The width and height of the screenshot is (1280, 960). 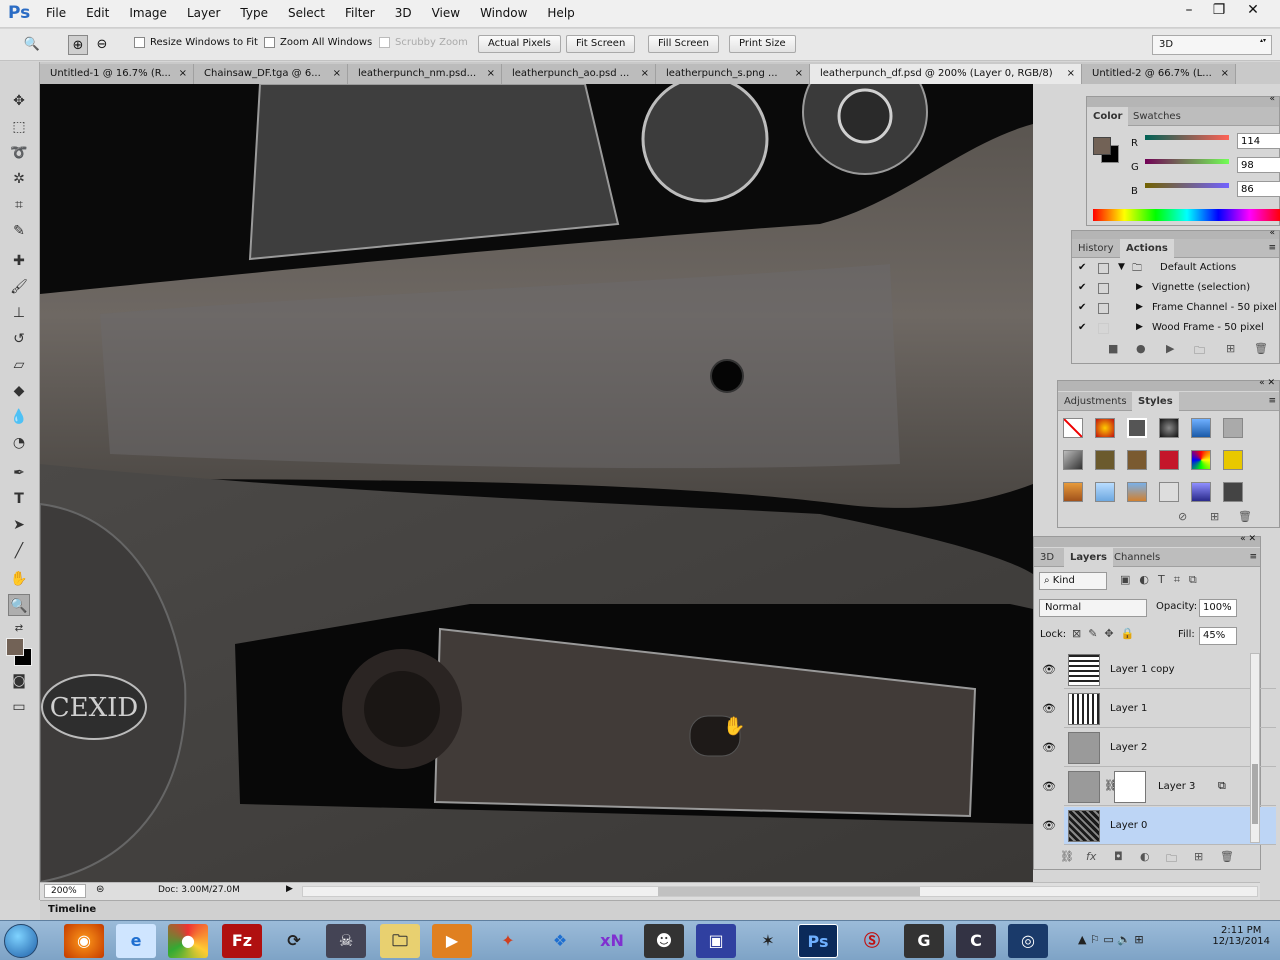 What do you see at coordinates (1147, 248) in the screenshot?
I see `tab-actions: Actions` at bounding box center [1147, 248].